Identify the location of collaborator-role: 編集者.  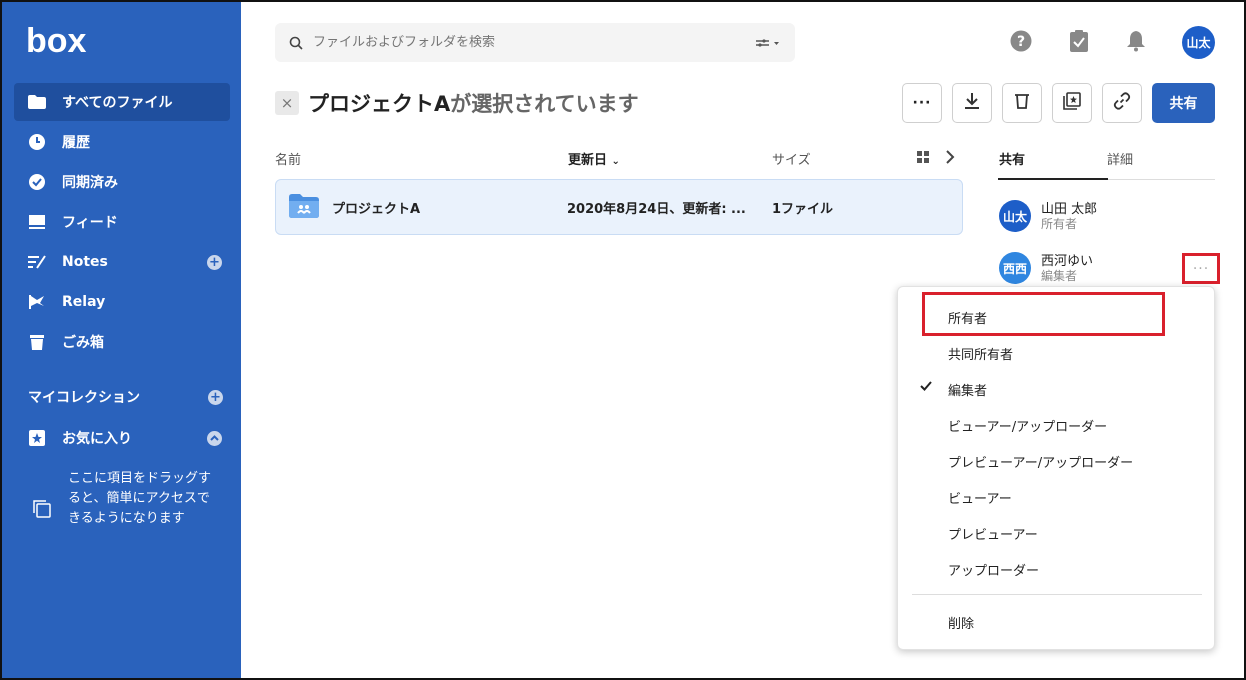
(1059, 276).